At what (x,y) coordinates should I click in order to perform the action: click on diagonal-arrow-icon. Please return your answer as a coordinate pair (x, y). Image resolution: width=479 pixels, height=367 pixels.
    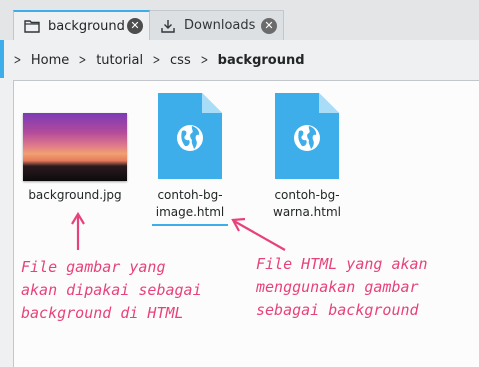
    Looking at the image, I should click on (258, 234).